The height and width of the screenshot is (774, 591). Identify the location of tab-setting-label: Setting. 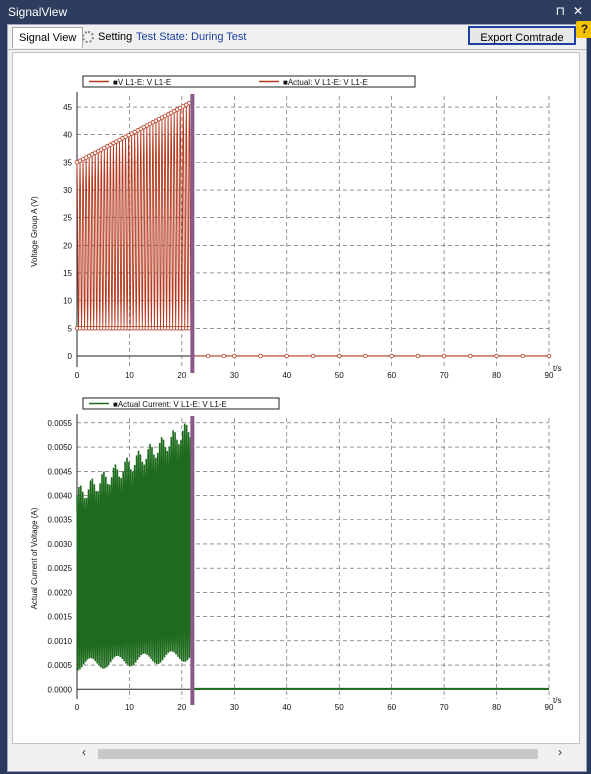
(115, 37).